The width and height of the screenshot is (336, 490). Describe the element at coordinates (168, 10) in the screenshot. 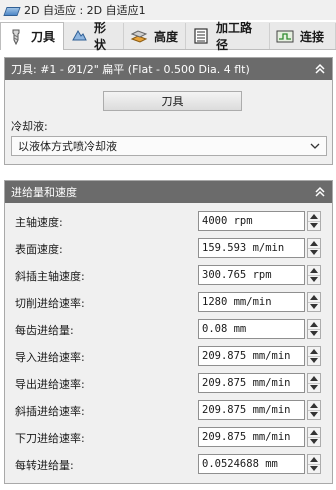

I see `title-bar: 2D 自适应 : 2D 自适应1` at that location.